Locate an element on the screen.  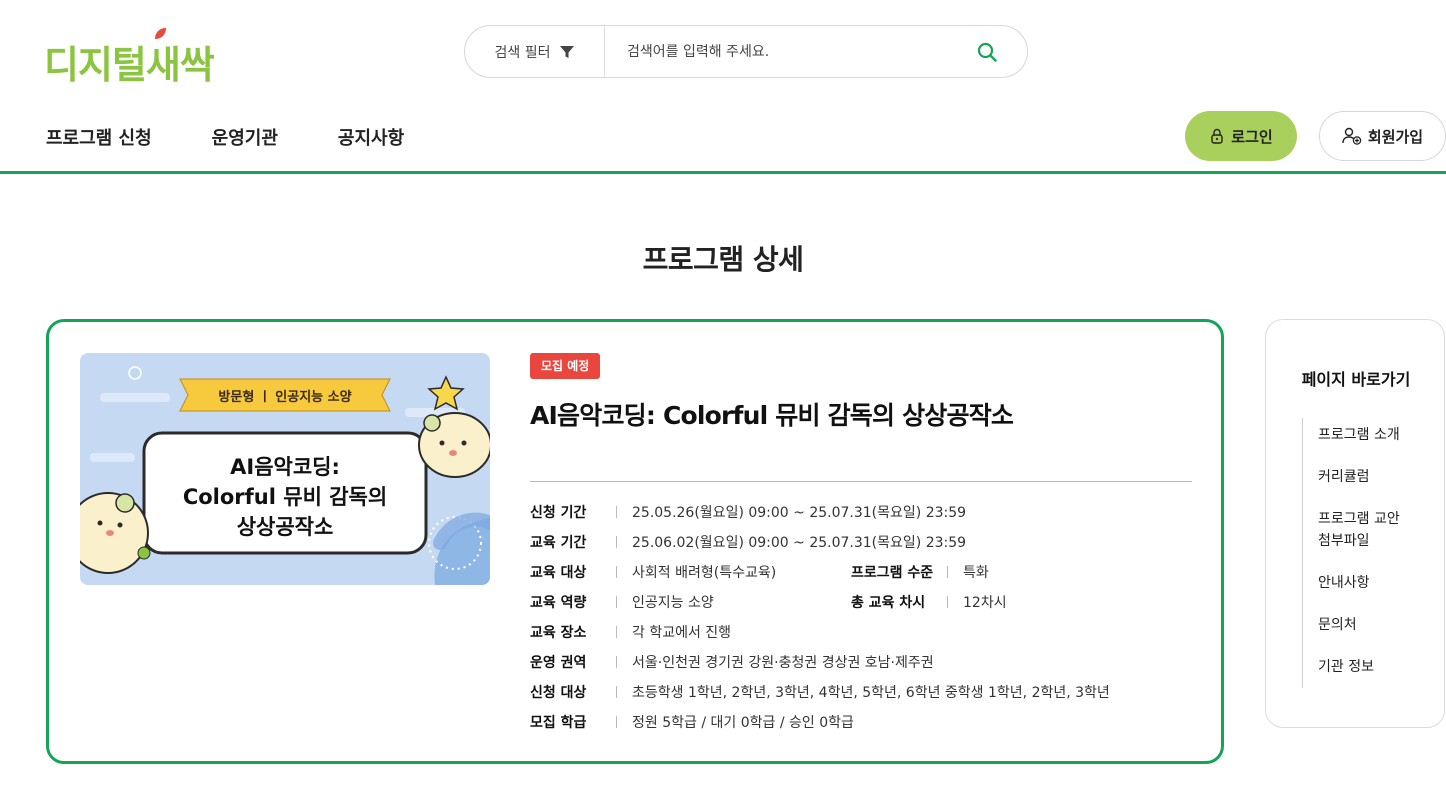
nav-item-program-apply: 프로그램 신청 is located at coordinates (99, 137).